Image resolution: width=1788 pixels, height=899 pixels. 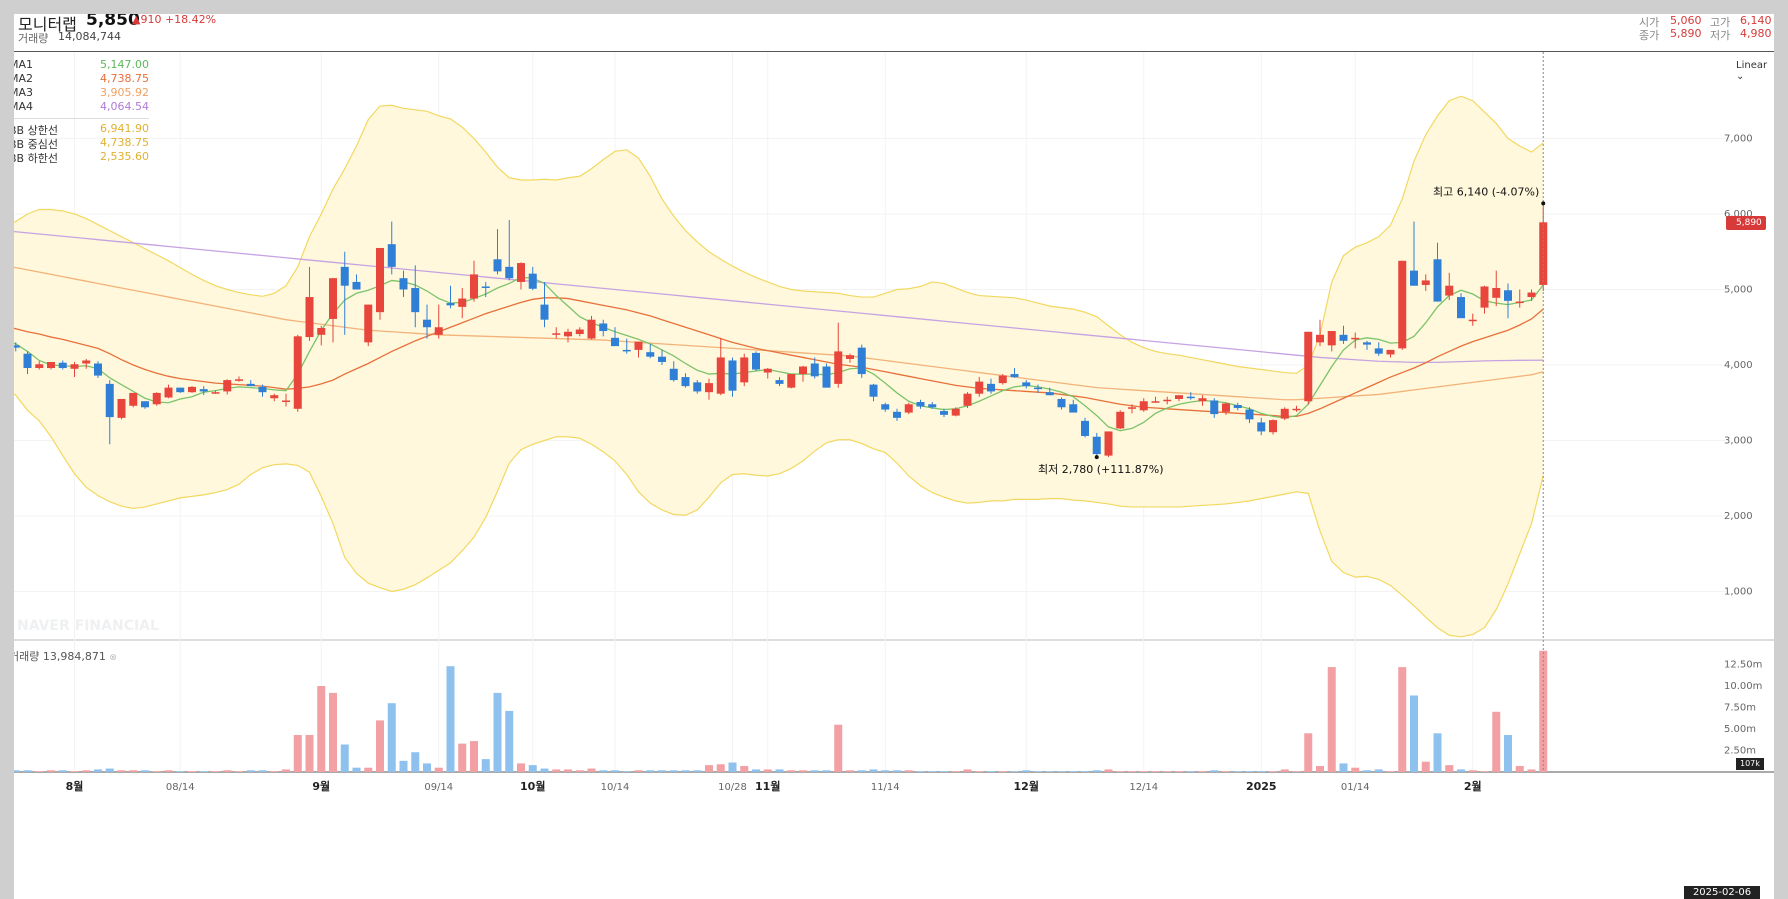 What do you see at coordinates (180, 787) in the screenshot?
I see `x-tick-label: 08/14` at bounding box center [180, 787].